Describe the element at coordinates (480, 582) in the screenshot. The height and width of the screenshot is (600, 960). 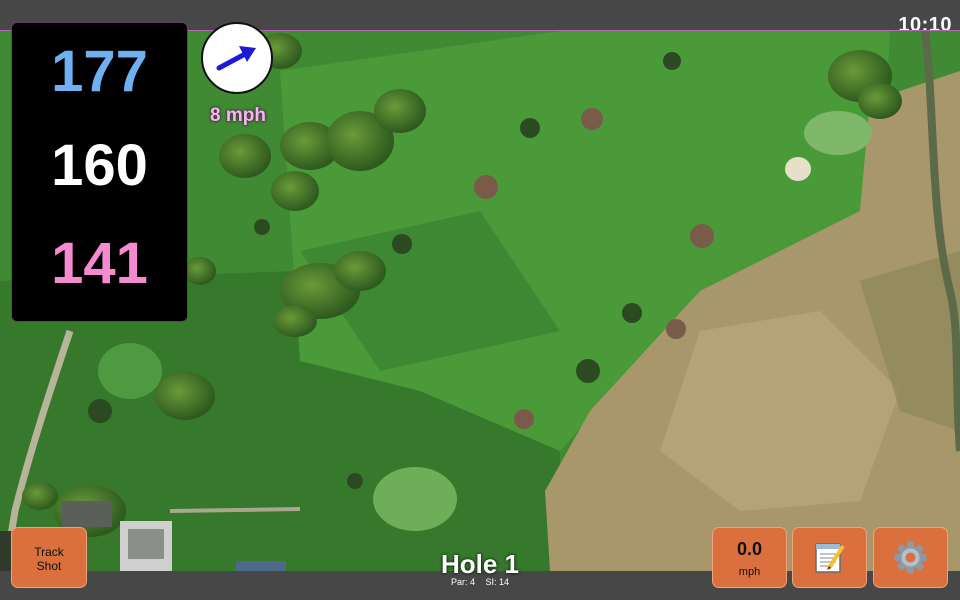
I see `hole-info: Par: 4 SI: 14` at that location.